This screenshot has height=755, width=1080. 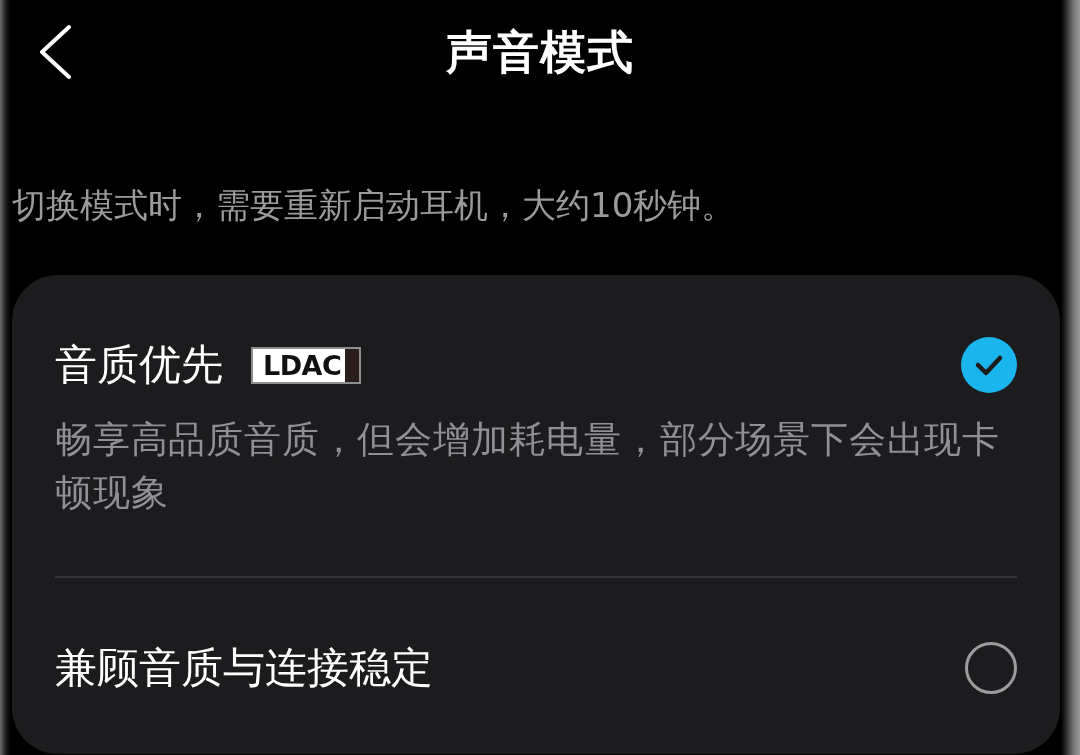 I want to click on option-title: 音质优先, so click(x=139, y=365).